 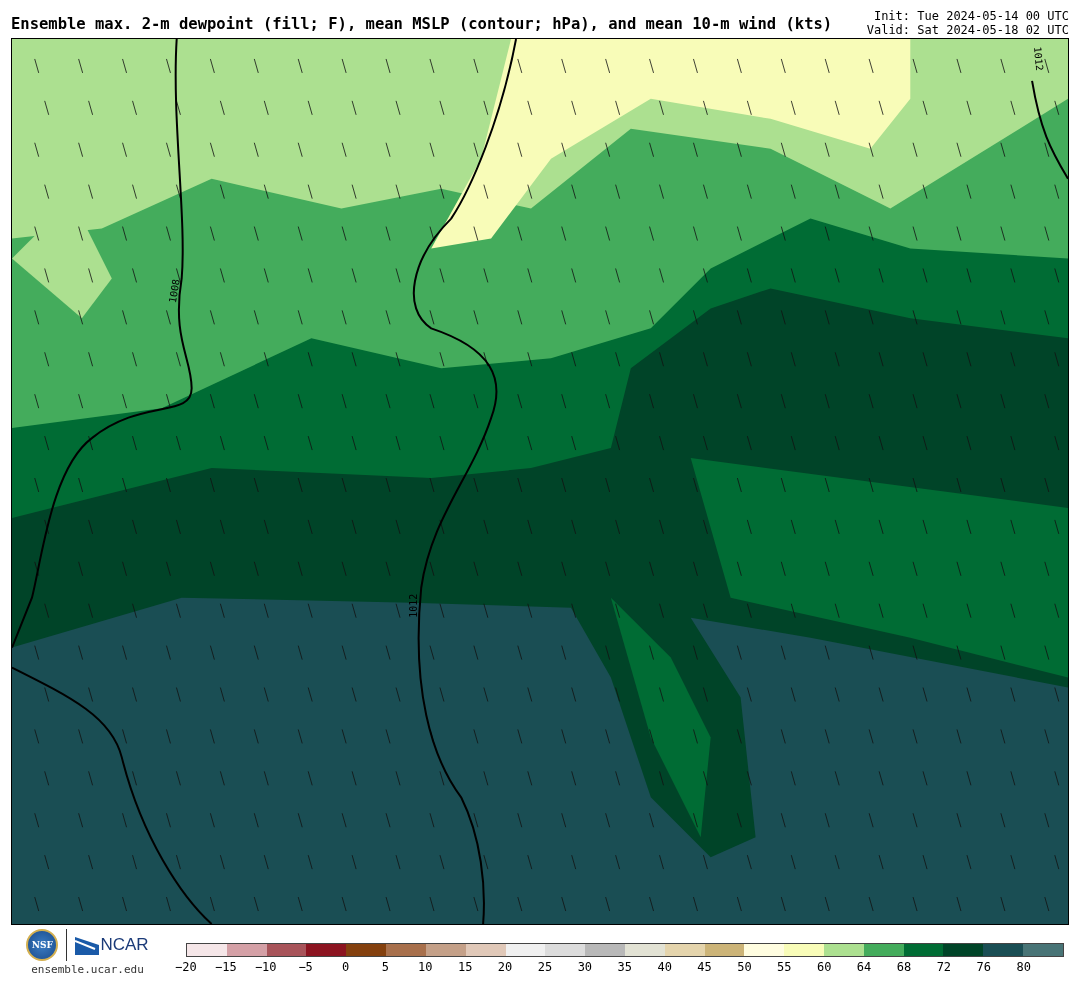 What do you see at coordinates (186, 967) in the screenshot?
I see `colorbar-label: −20` at bounding box center [186, 967].